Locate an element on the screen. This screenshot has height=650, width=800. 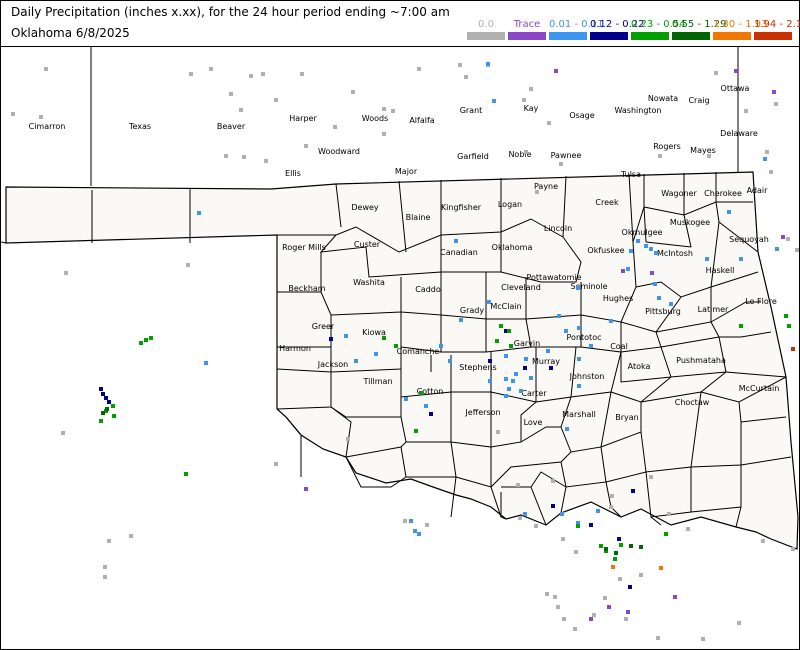
county-label: Kingfisher is located at coordinates (461, 207).